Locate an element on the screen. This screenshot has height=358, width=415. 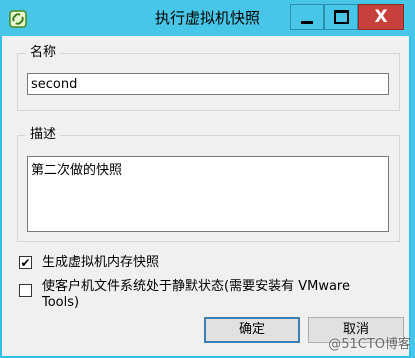
watermark: @51CTO博客 is located at coordinates (369, 344).